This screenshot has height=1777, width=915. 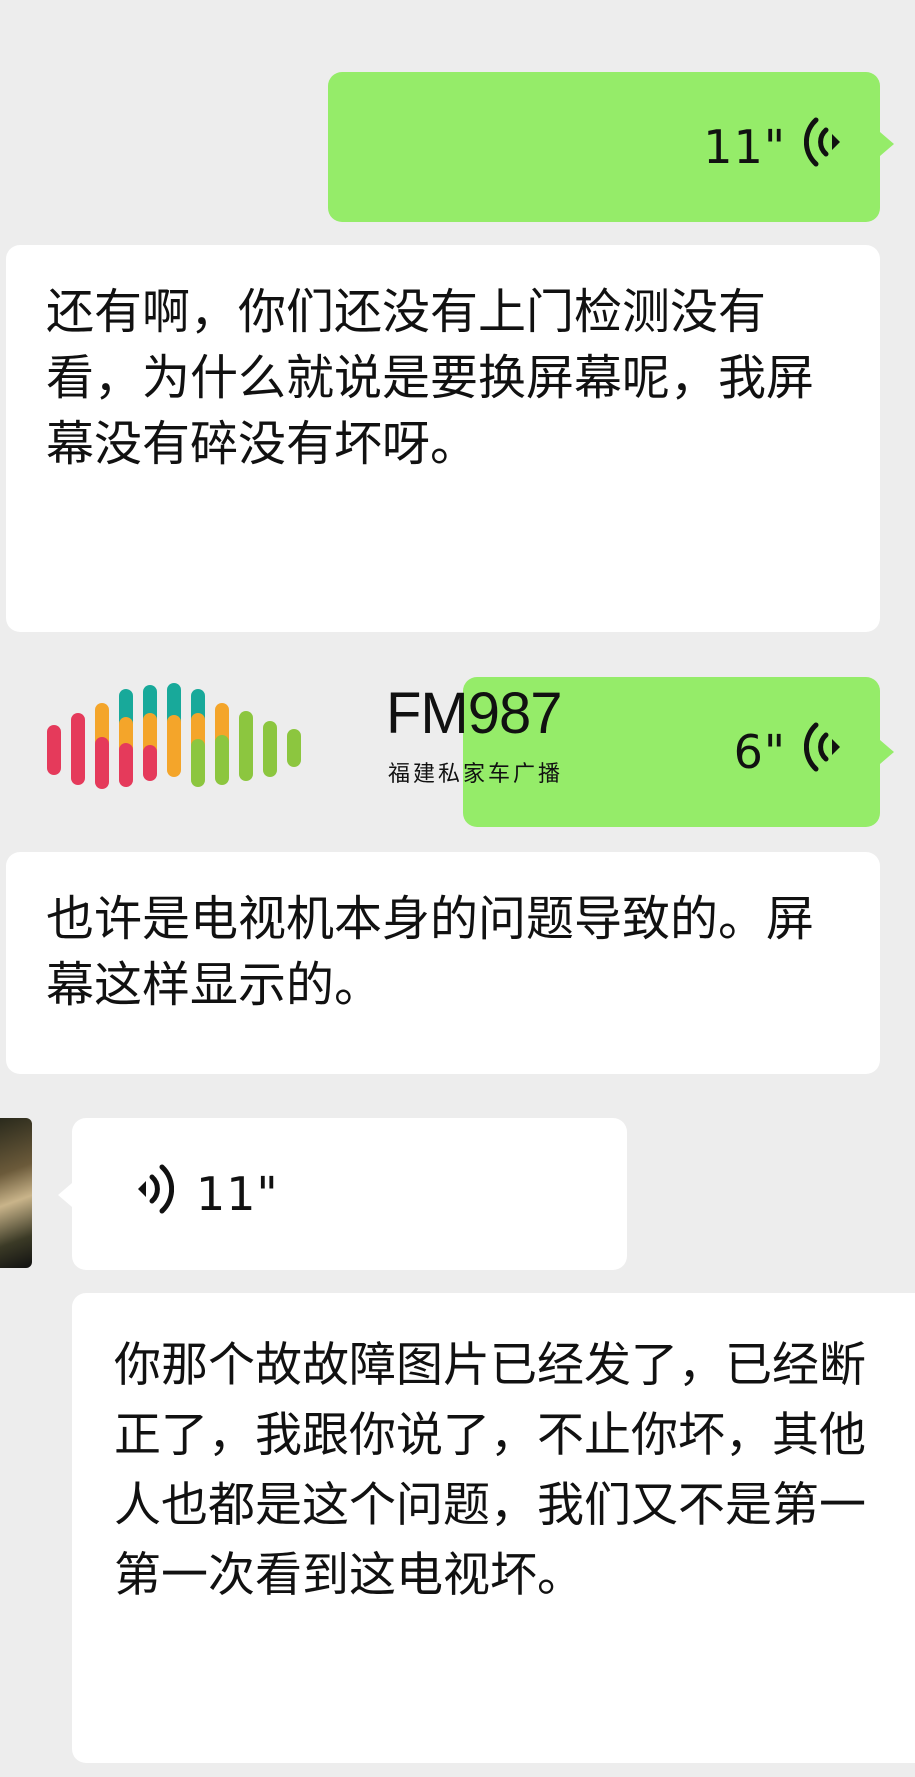 I want to click on voice-message-outgoing: 11", so click(x=604, y=147).